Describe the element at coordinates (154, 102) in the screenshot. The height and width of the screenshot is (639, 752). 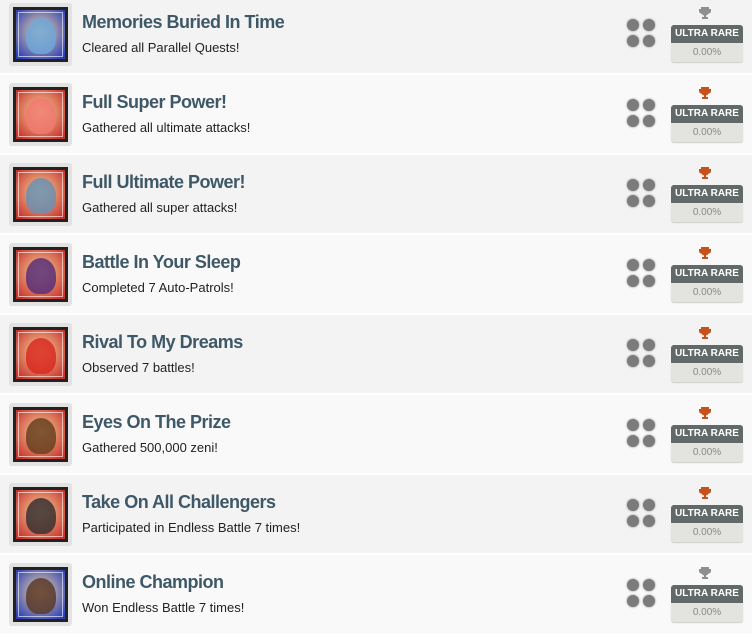
I see `achievement-title: Full Super Power!` at that location.